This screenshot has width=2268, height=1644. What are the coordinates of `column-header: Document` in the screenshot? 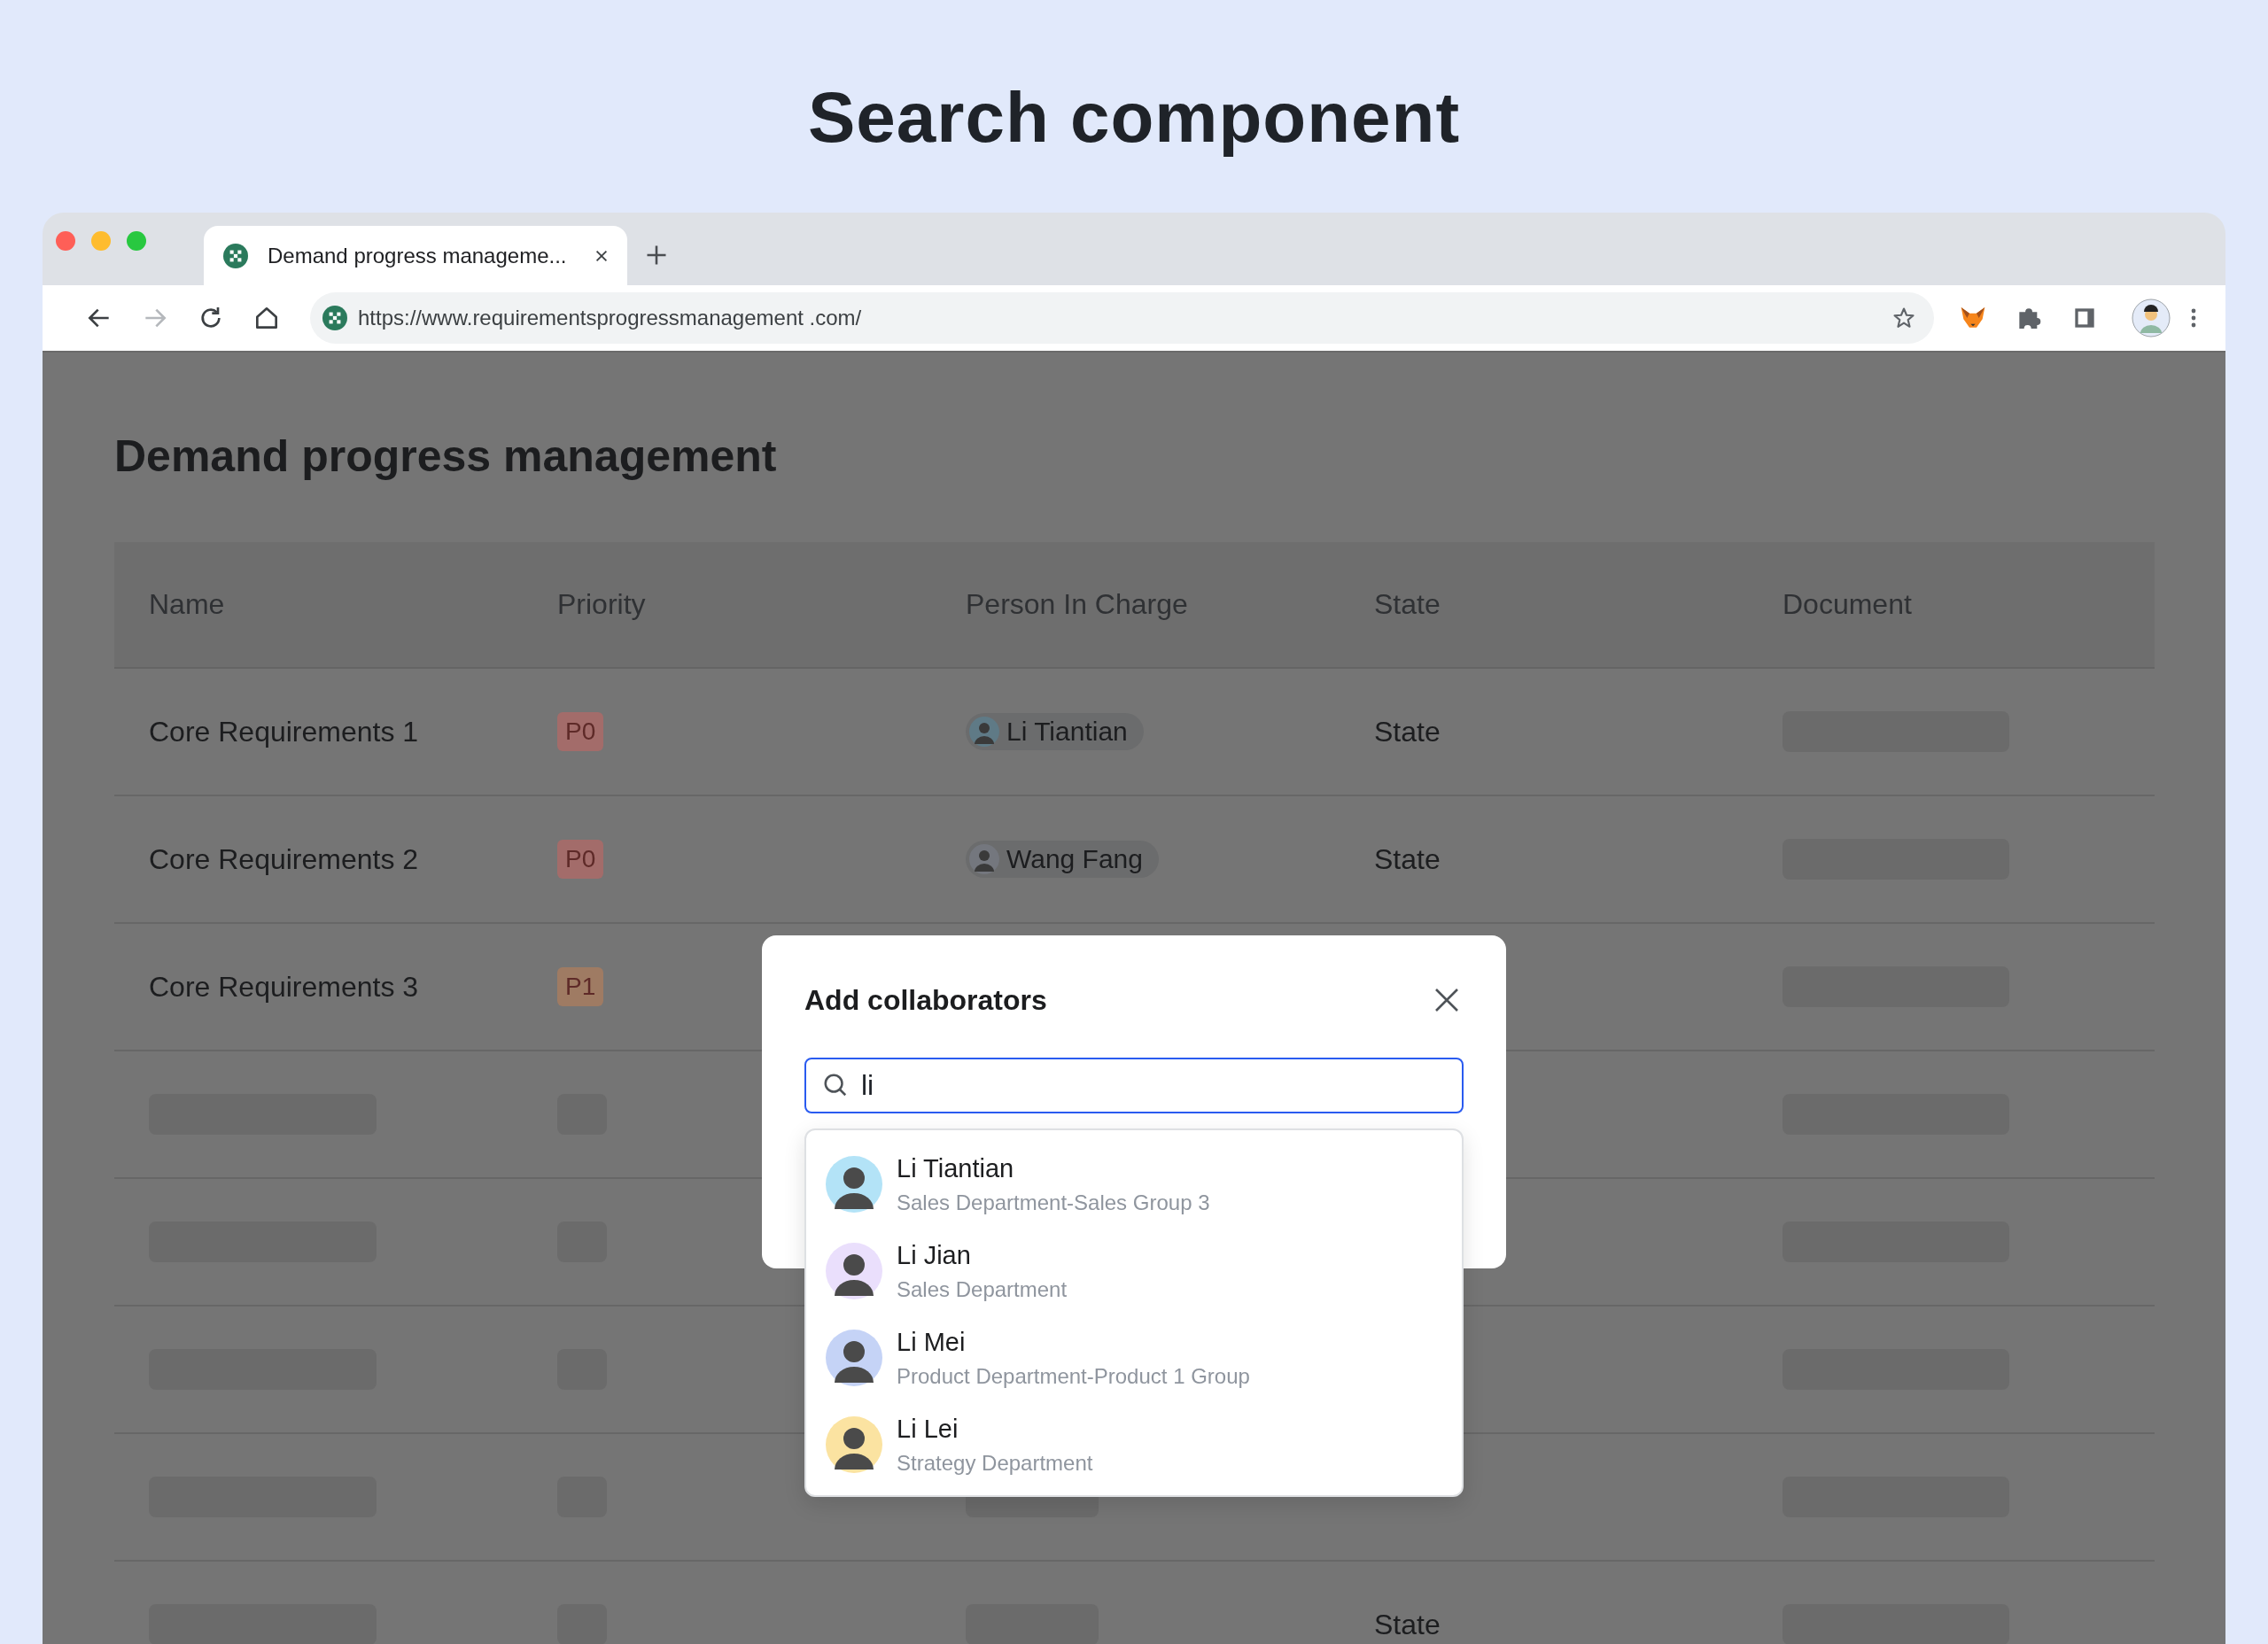 It's located at (1848, 604).